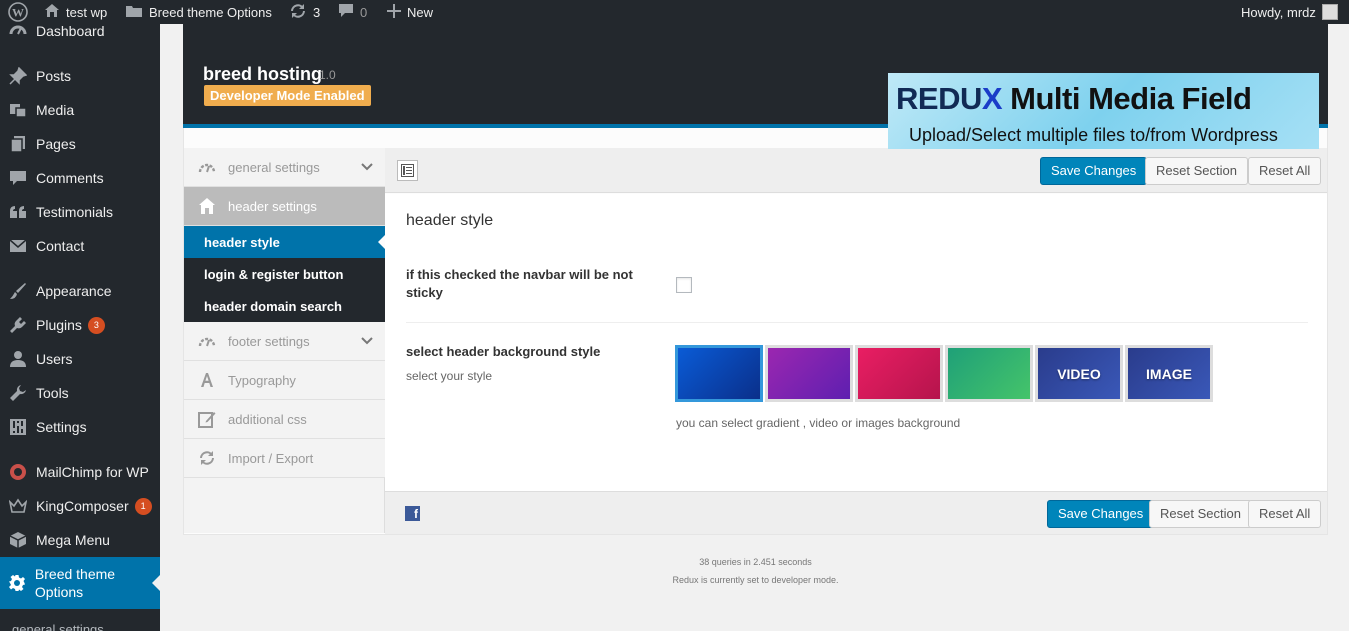  I want to click on pin-icon, so click(18, 76).